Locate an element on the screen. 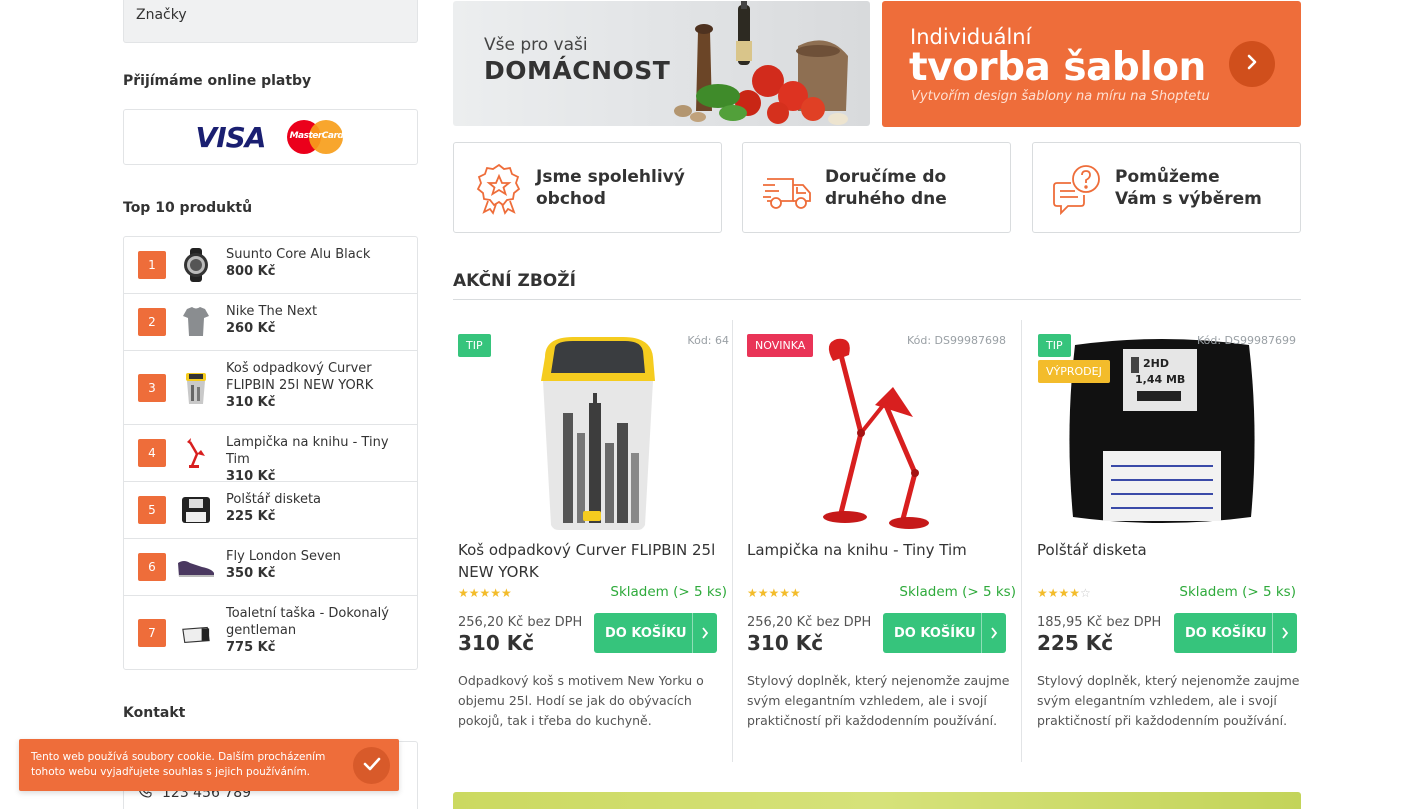 This screenshot has height=809, width=1425. chat-help-icon is located at coordinates (1078, 188).